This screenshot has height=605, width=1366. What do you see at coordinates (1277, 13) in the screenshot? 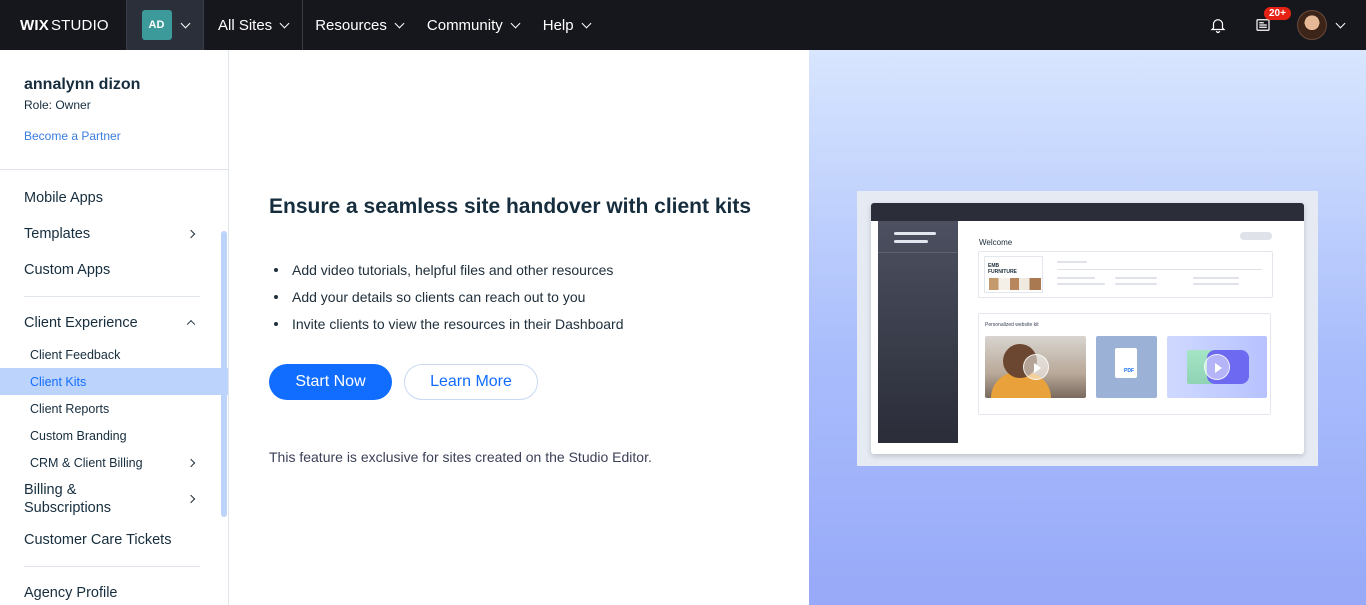
I see `updates-badge: 20+` at bounding box center [1277, 13].